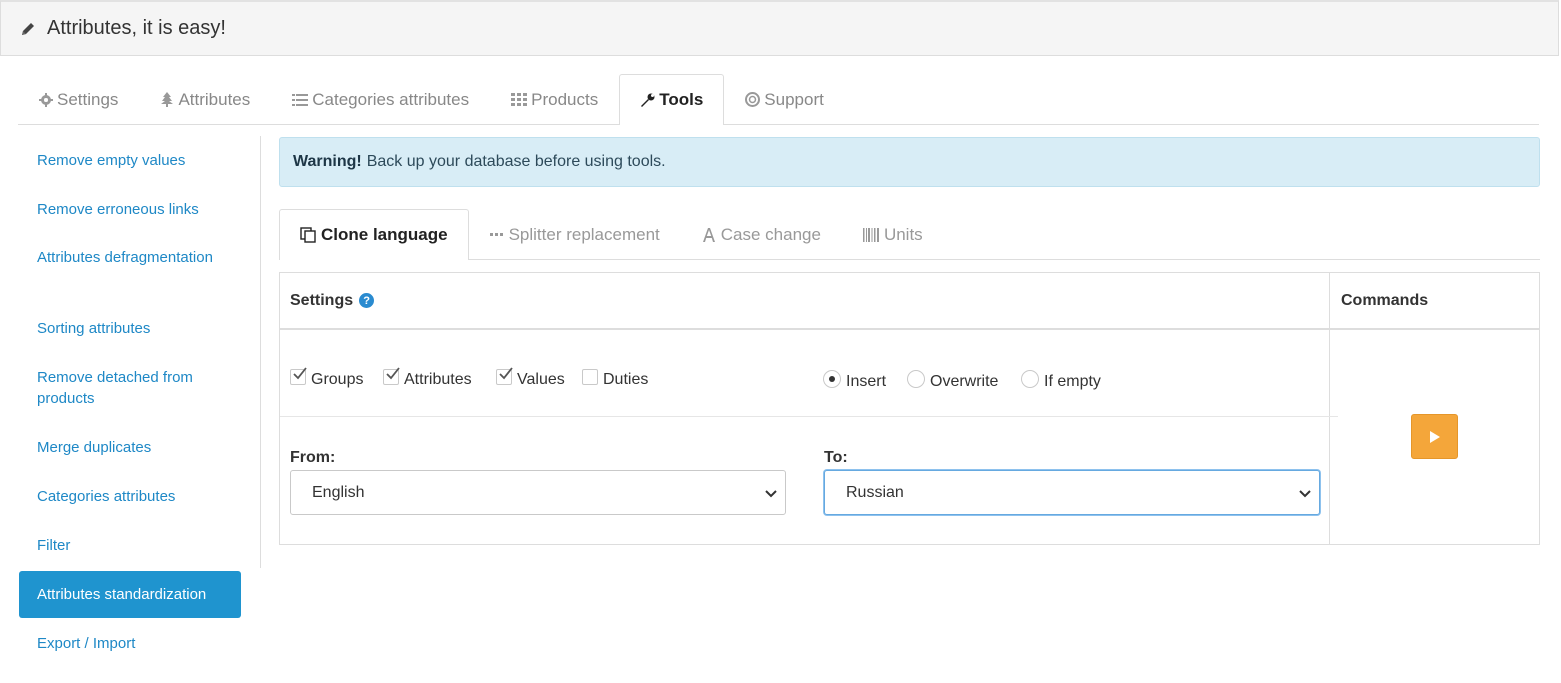 Image resolution: width=1561 pixels, height=683 pixels. What do you see at coordinates (538, 492) in the screenshot?
I see `from-language-select: English` at bounding box center [538, 492].